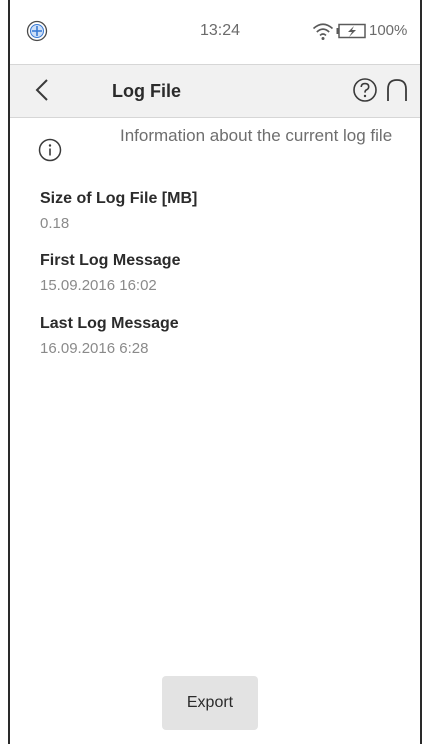 Image resolution: width=430 pixels, height=744 pixels. What do you see at coordinates (323, 31) in the screenshot?
I see `wifi-icon` at bounding box center [323, 31].